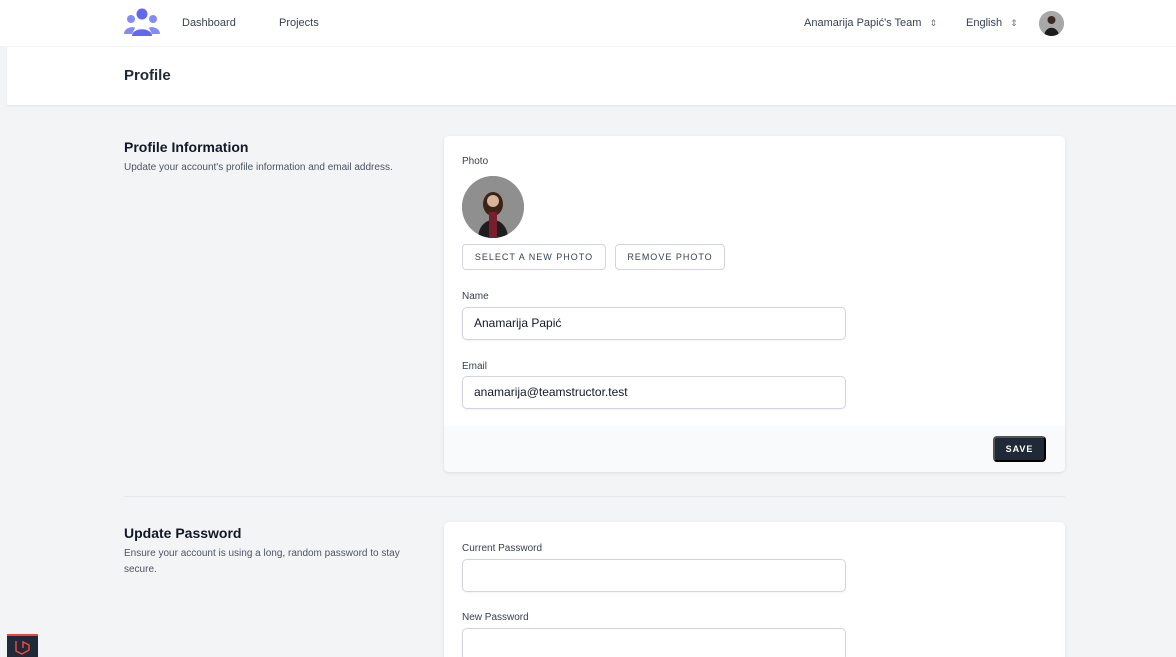 This screenshot has width=1176, height=657. Describe the element at coordinates (654, 642) in the screenshot. I see `new-password-input` at that location.